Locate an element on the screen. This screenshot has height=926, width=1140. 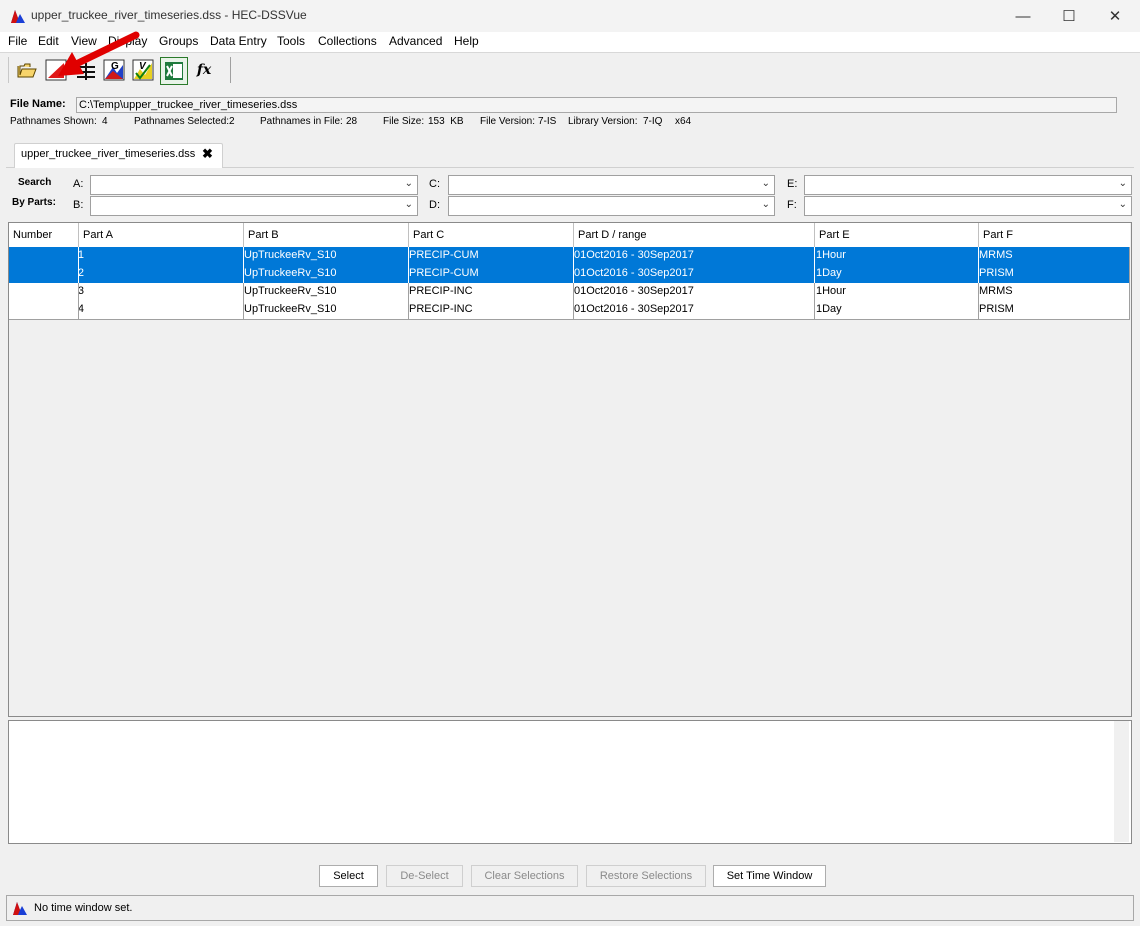
file-version-label: File Version: is located at coordinates (508, 121).